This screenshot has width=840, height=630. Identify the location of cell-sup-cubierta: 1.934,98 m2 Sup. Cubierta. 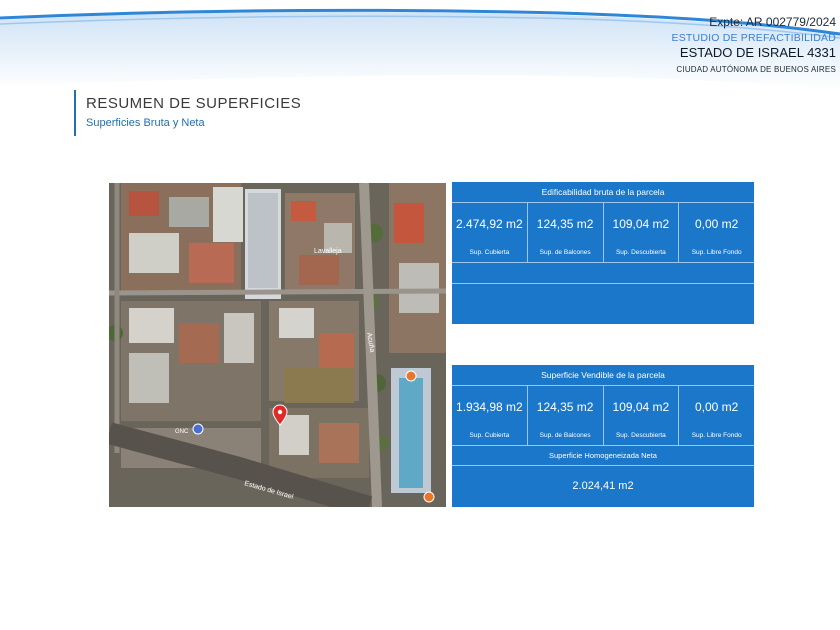
(490, 415).